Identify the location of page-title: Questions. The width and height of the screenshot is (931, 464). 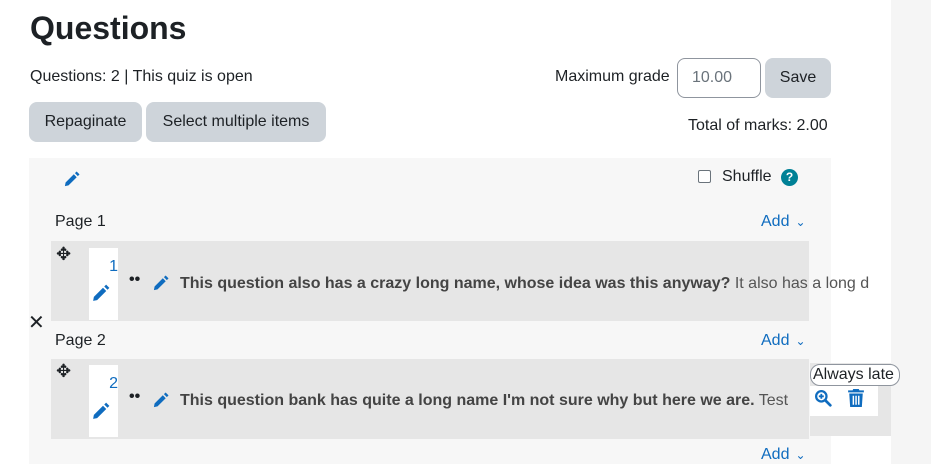
(108, 28).